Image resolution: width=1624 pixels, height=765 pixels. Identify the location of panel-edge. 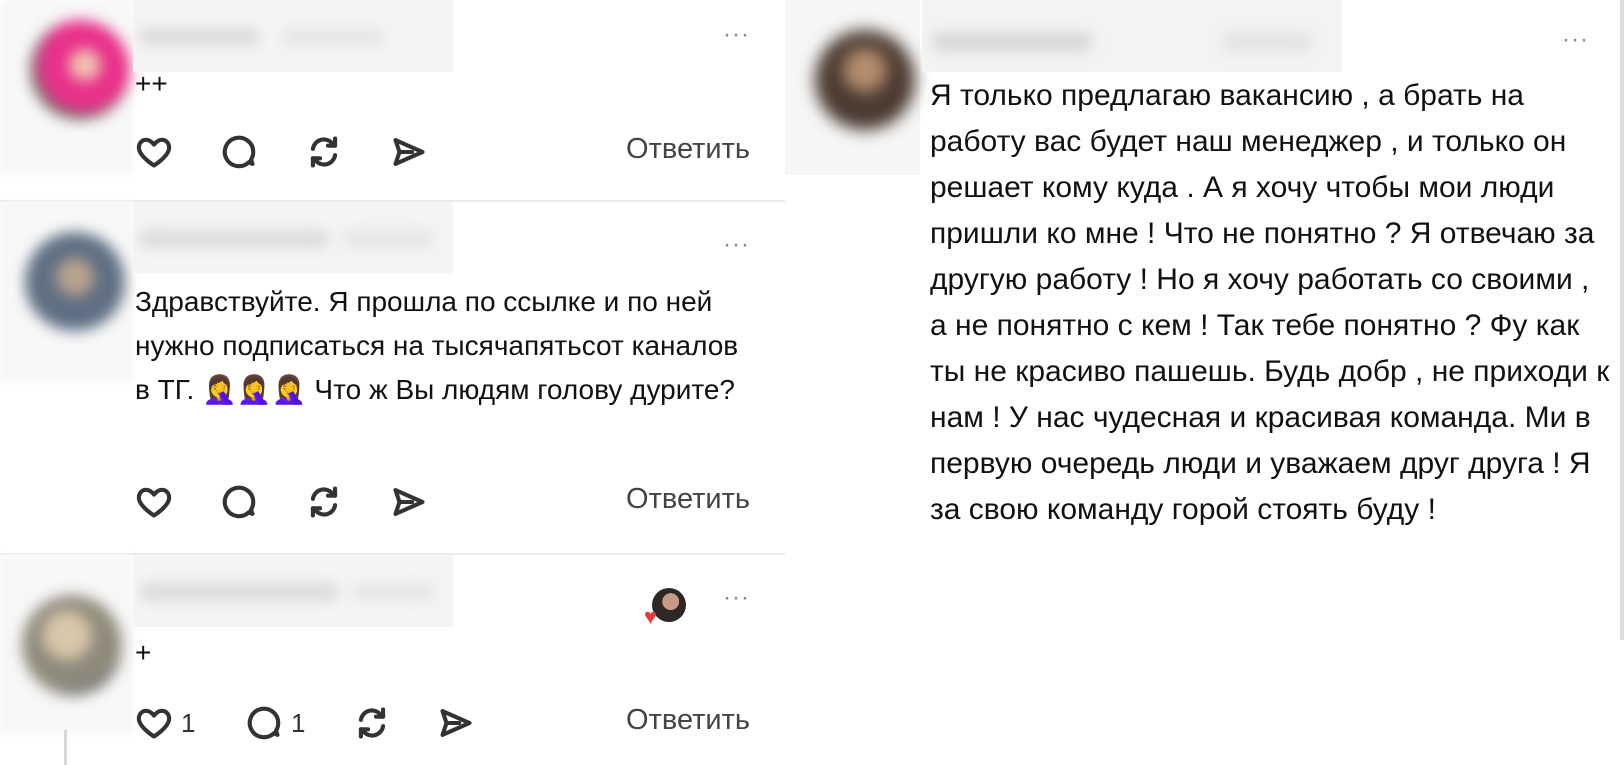
(1622, 320).